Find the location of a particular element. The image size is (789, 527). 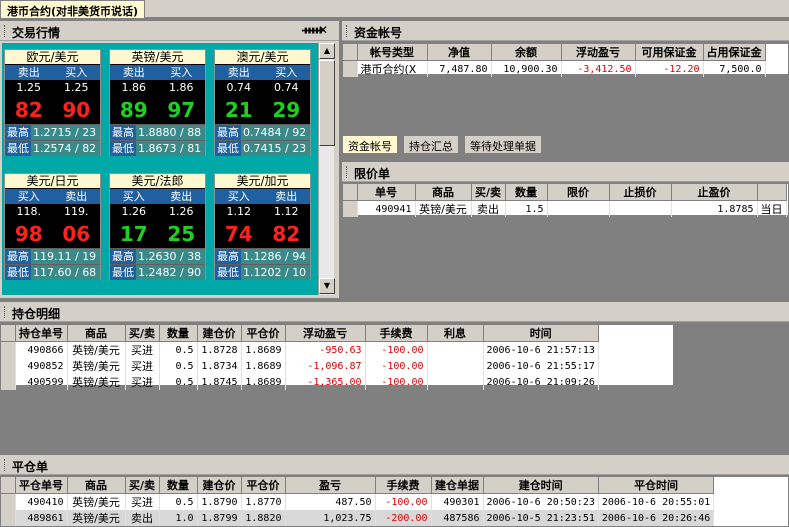

header-row: 帐号类型 净值 余额 浮动盈亏 可用保证金 占用保证金 is located at coordinates (554, 52).